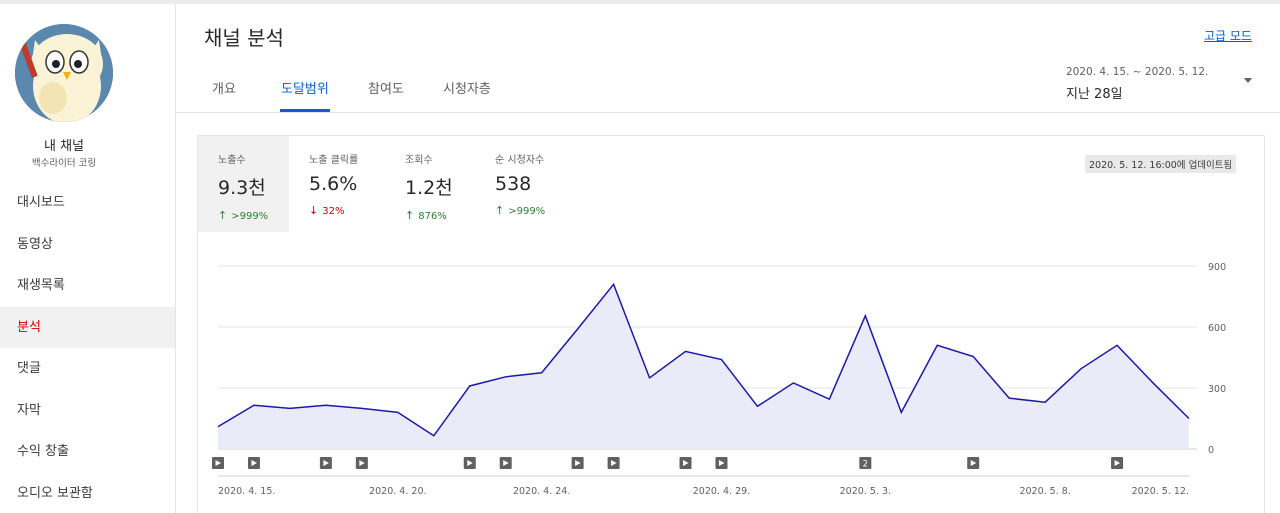 This screenshot has width=1280, height=513. Describe the element at coordinates (1217, 267) in the screenshot. I see `y-tick-label: 900` at that location.